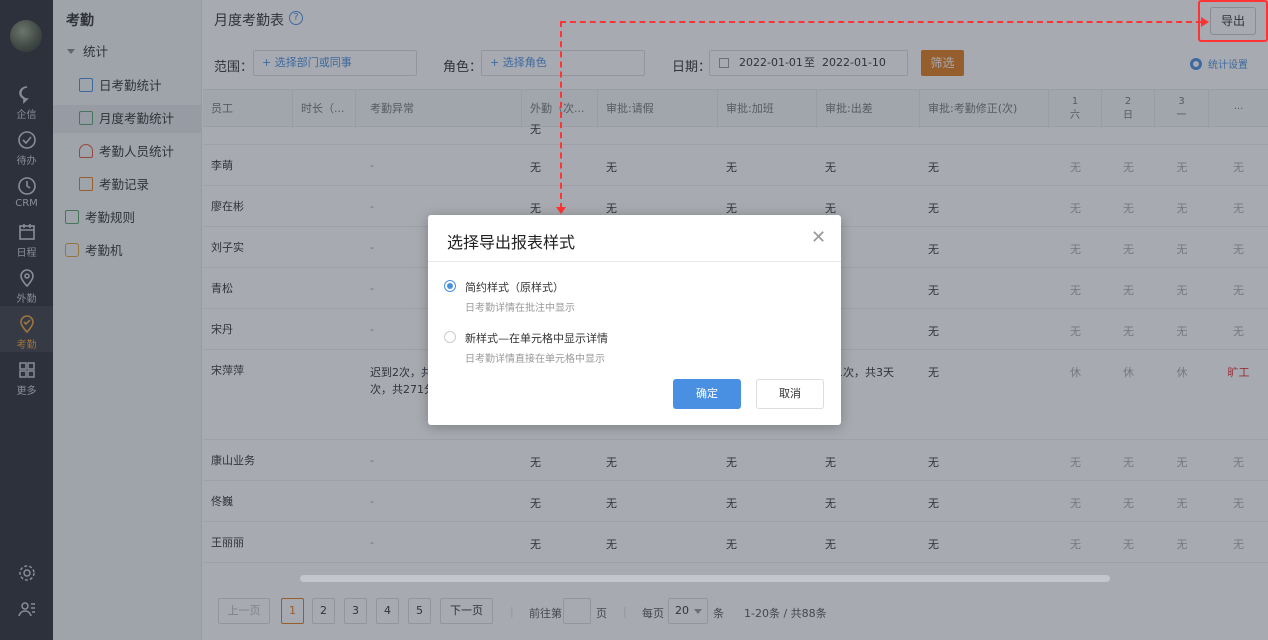  I want to click on option-new-label: 新样式—在单元格中显示详情, so click(536, 338).